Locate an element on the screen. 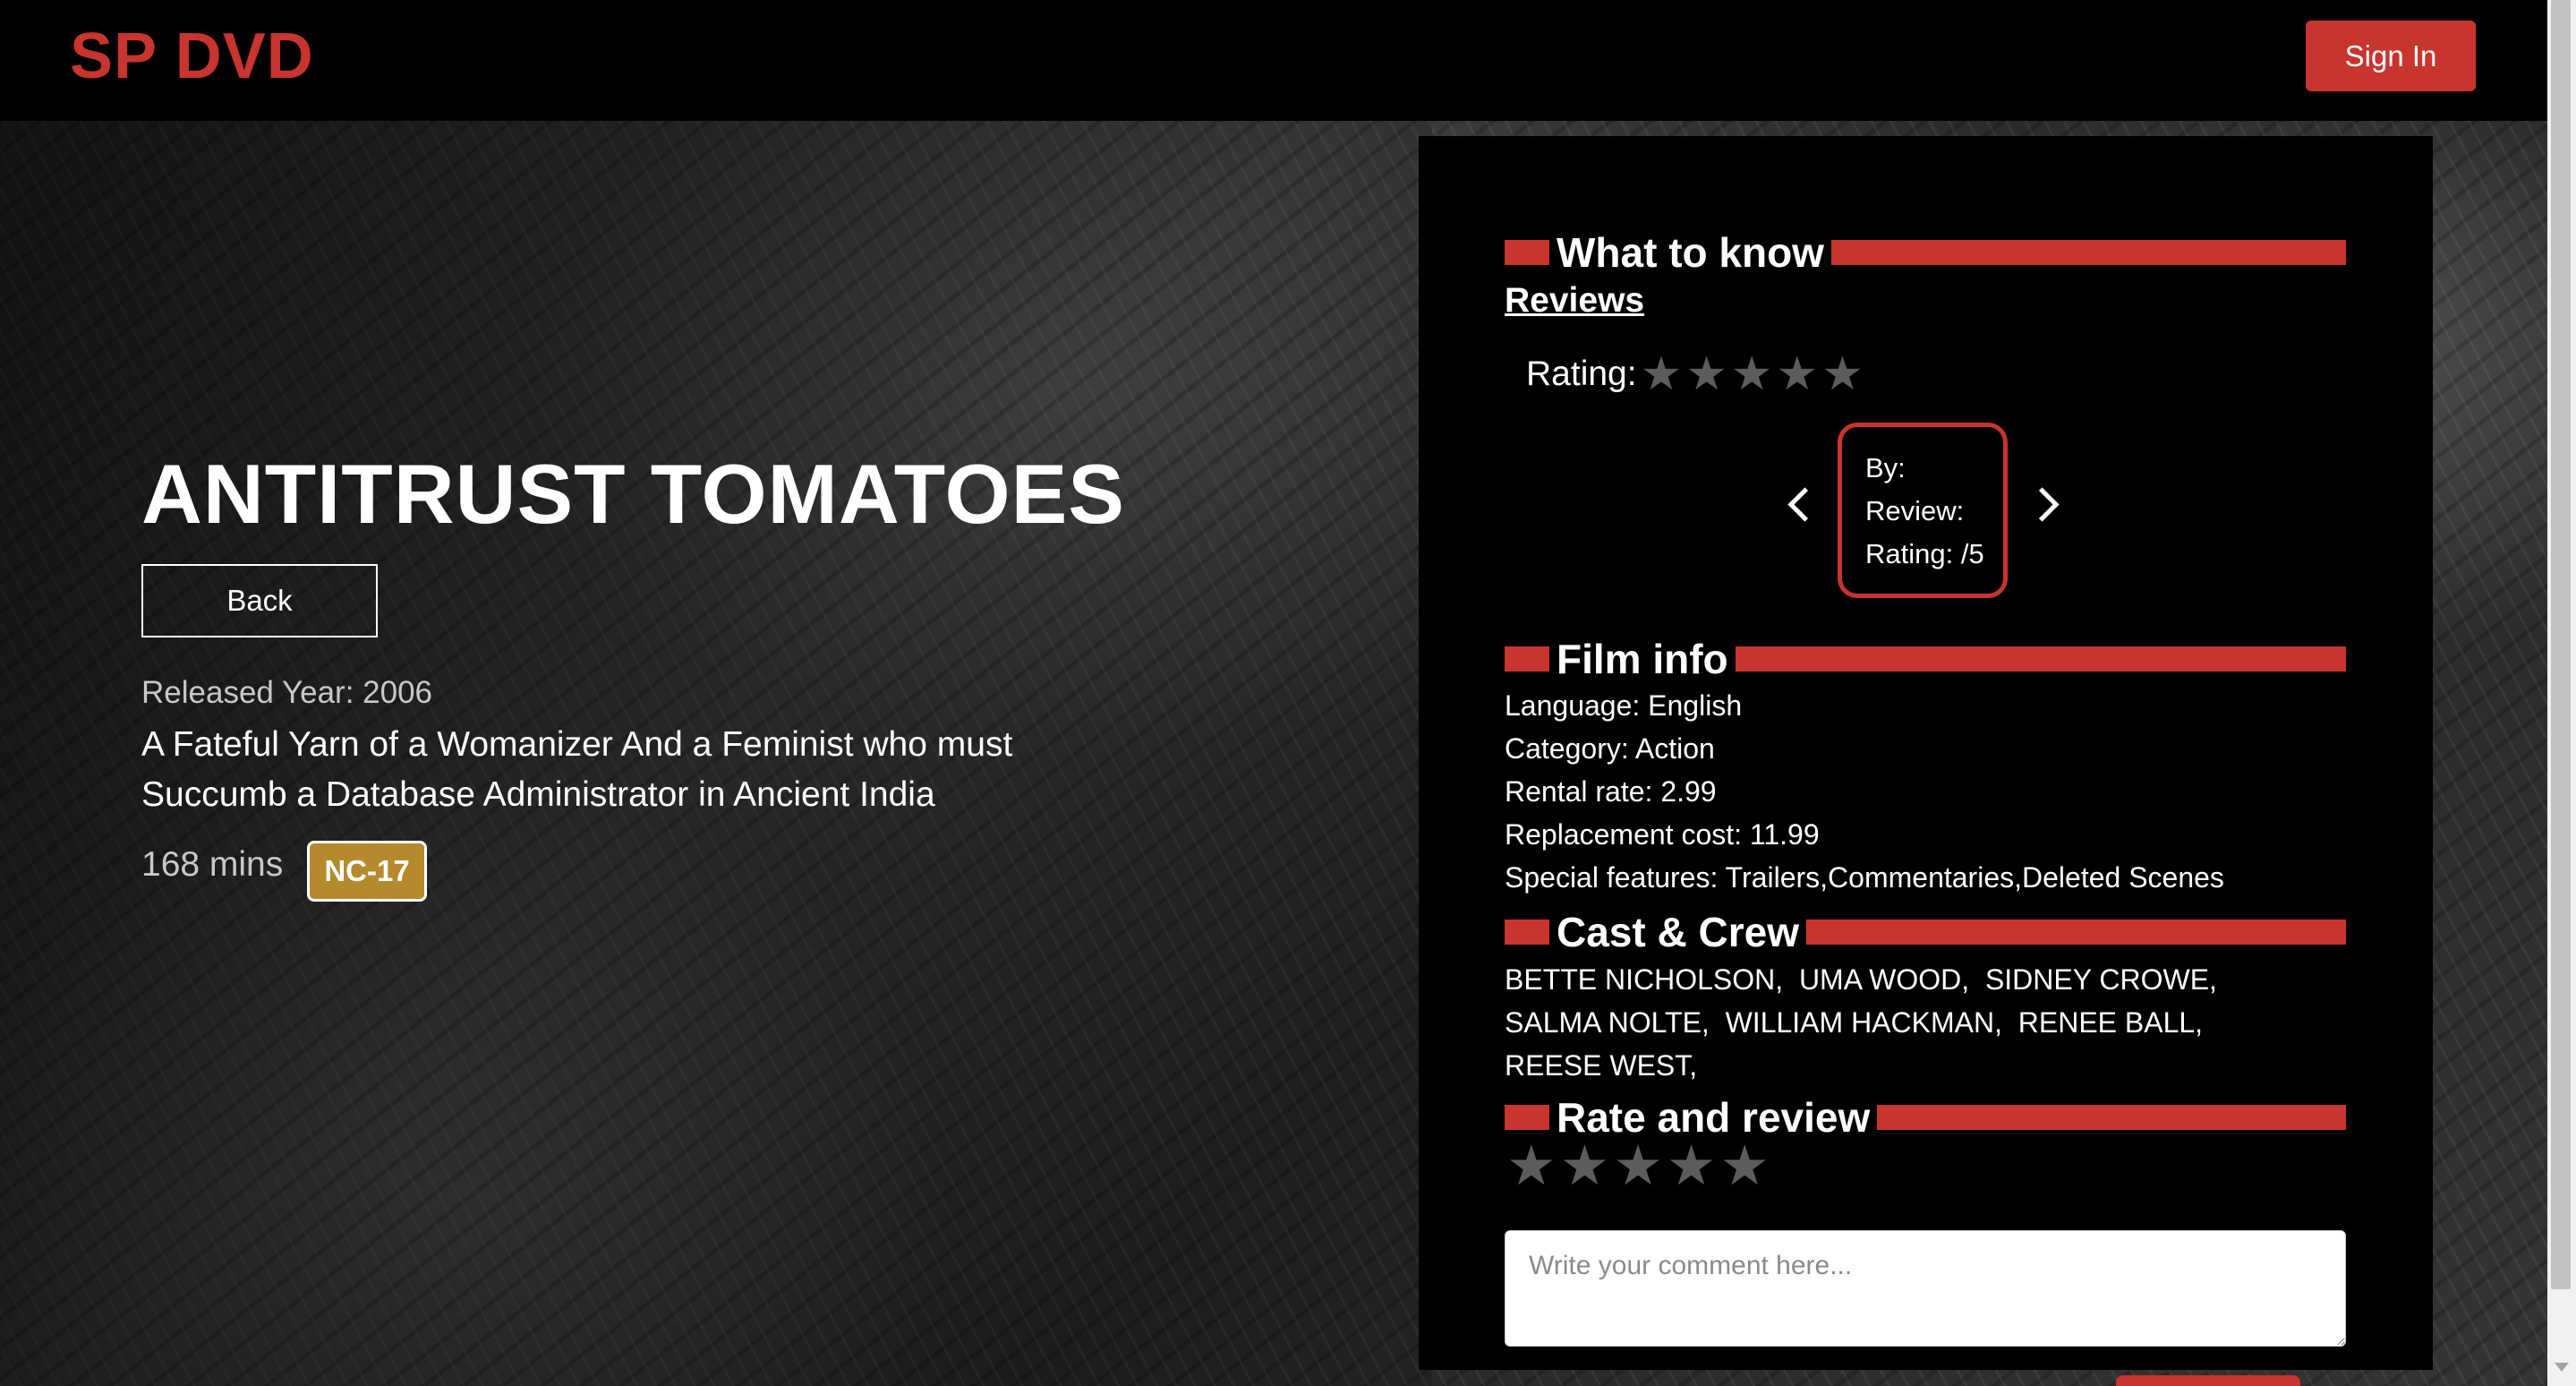  rating-label: Rating: is located at coordinates (1581, 374).